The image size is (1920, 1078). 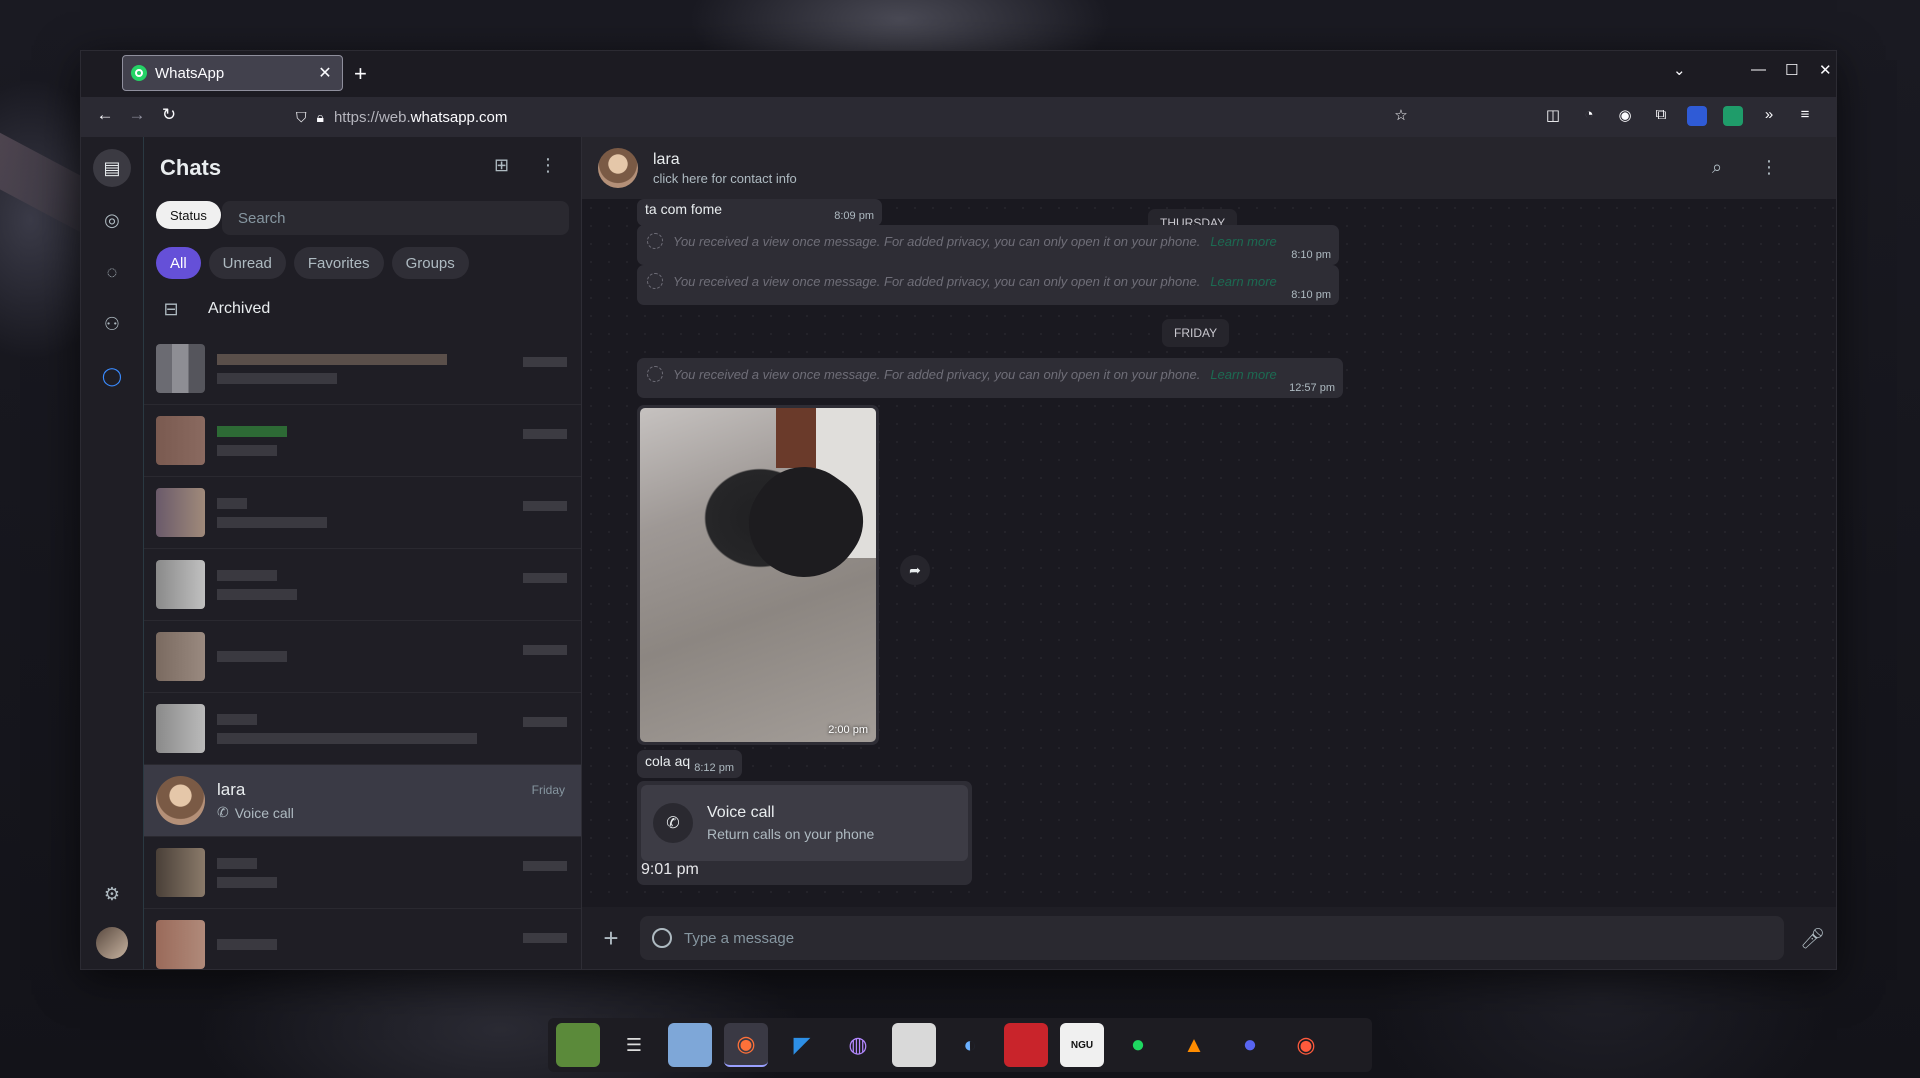 What do you see at coordinates (1306, 1045) in the screenshot?
I see `firefox-dev-icon: ◉` at bounding box center [1306, 1045].